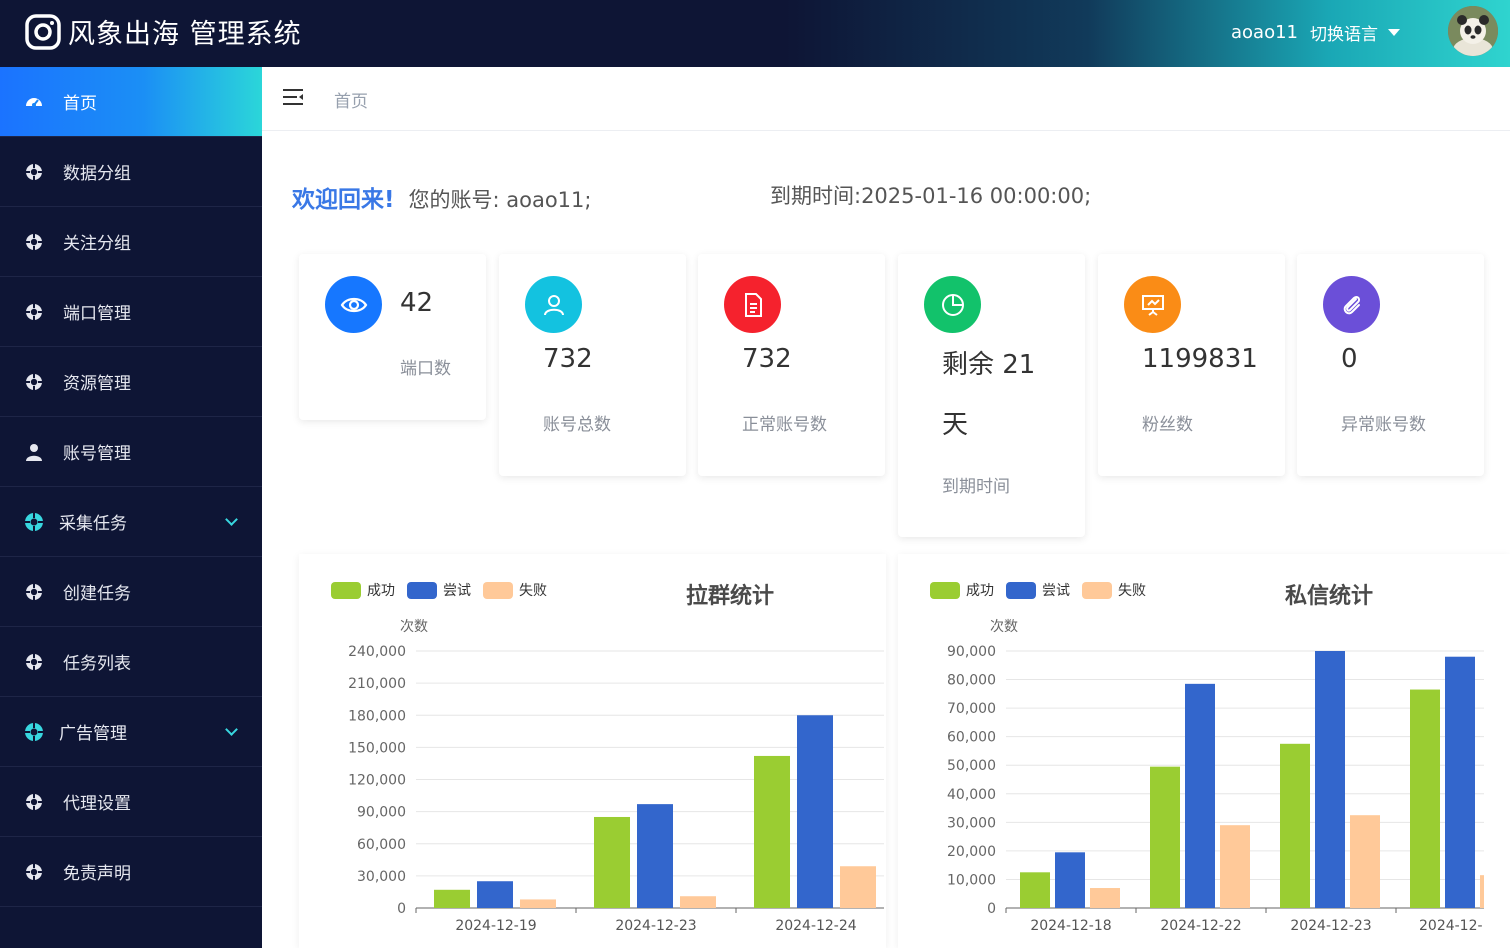 The width and height of the screenshot is (1510, 948). What do you see at coordinates (351, 99) in the screenshot?
I see `breadcrumb: 首页` at bounding box center [351, 99].